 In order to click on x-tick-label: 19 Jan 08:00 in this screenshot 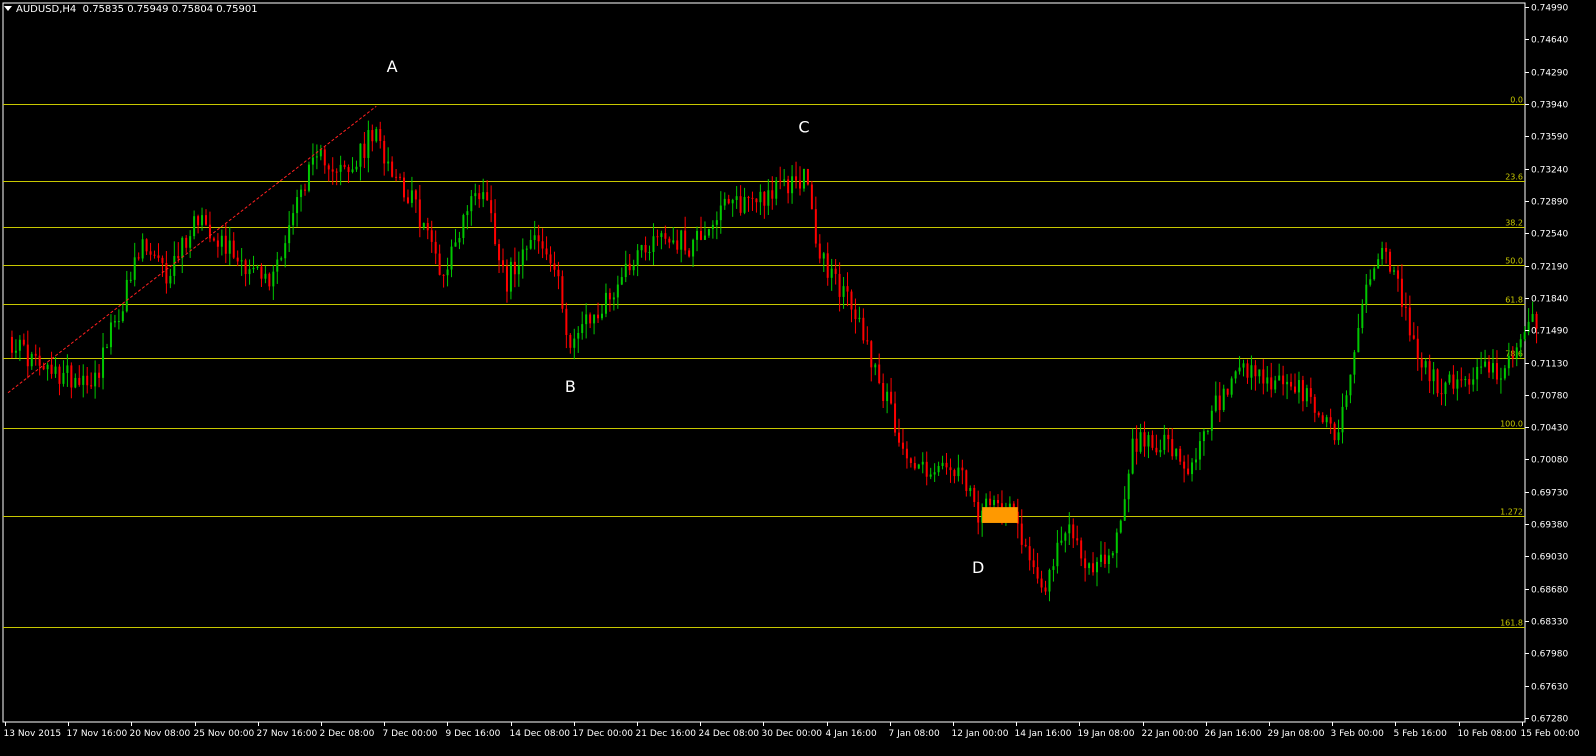, I will do `click(1106, 734)`.